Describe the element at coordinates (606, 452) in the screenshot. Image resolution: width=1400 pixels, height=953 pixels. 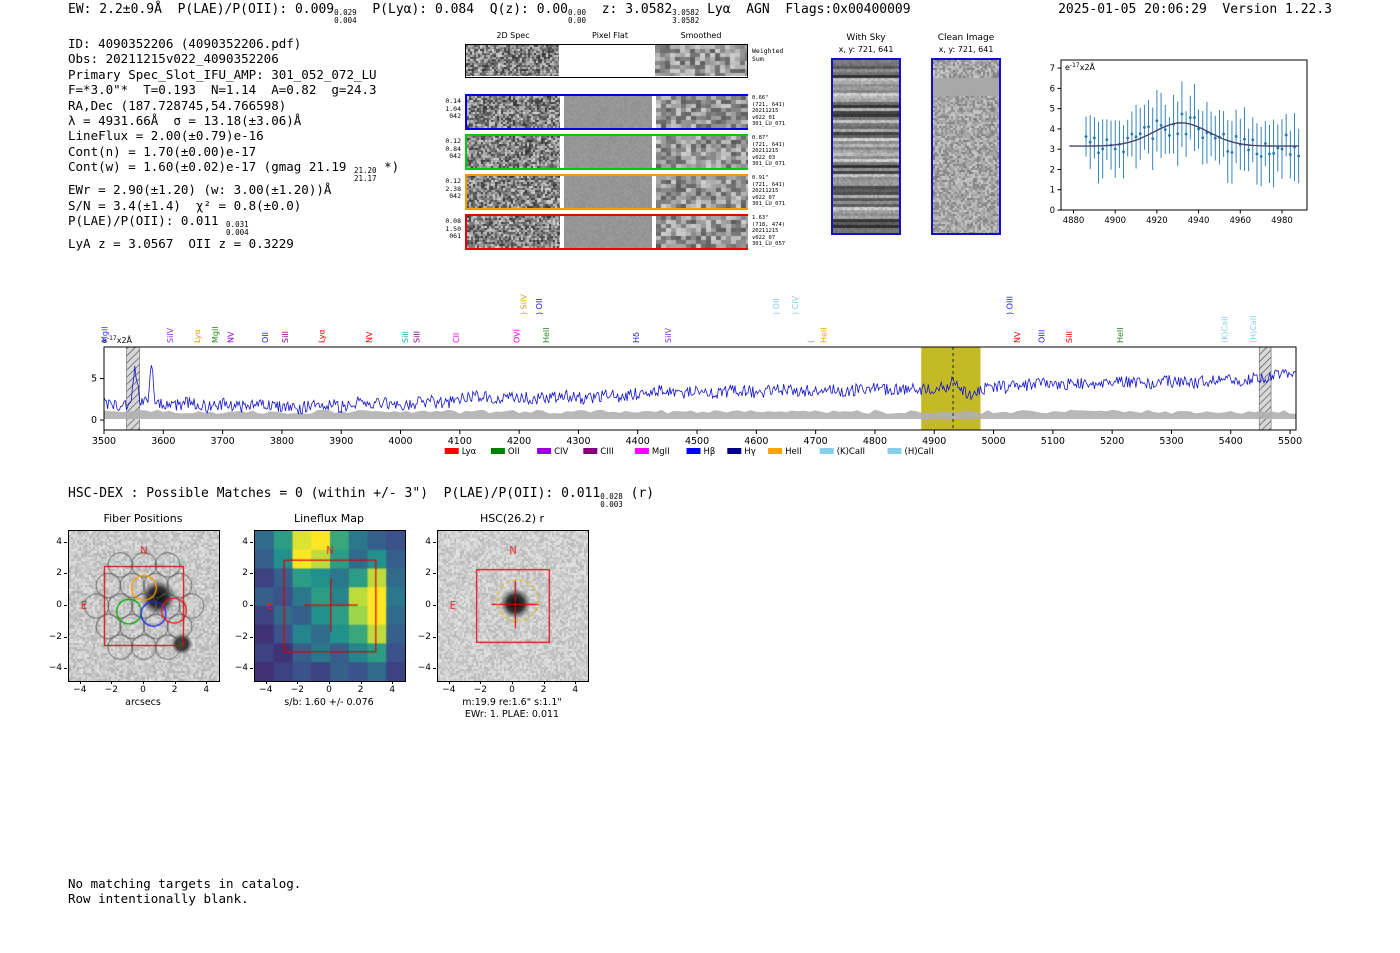
I see `legend-label: CIII` at that location.